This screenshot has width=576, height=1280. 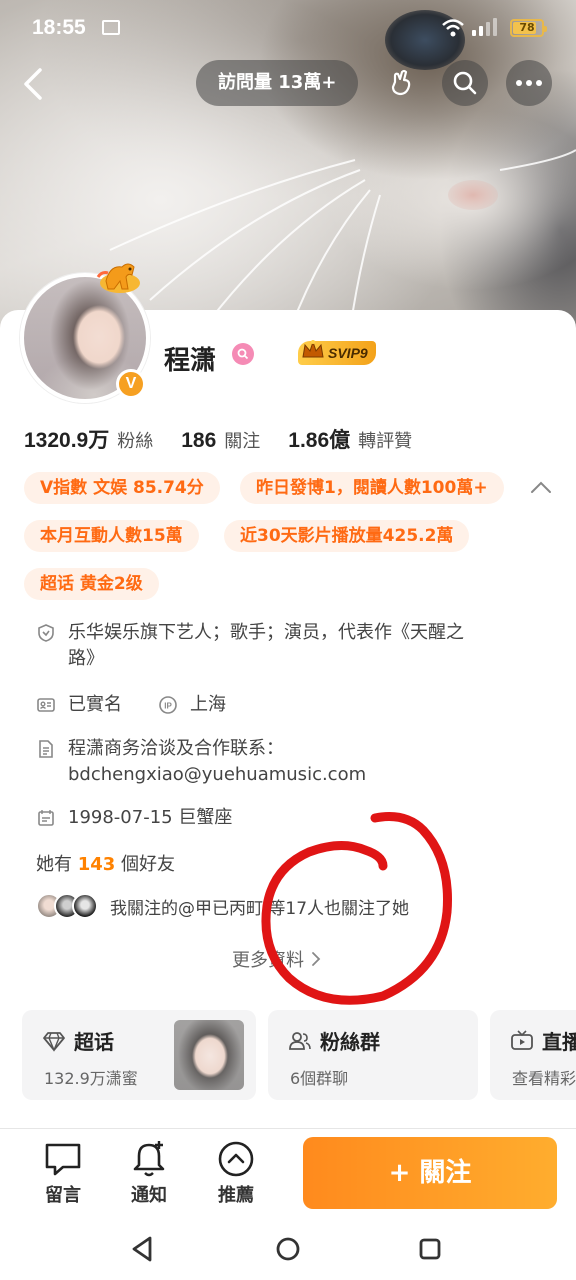 I want to click on contact-text: 程潇商务洽谈及合作联系： bdchengxiao@yuehuamusic.com, so click(x=217, y=762).